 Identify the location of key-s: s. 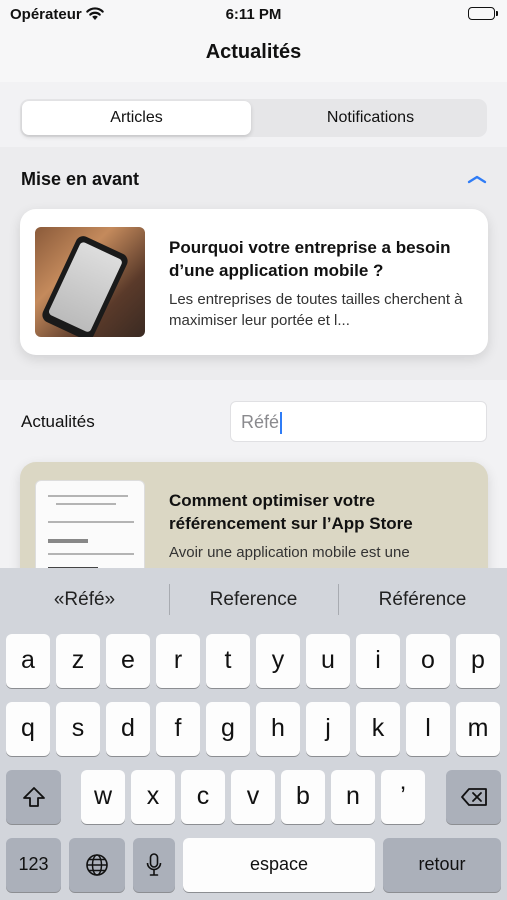
(78, 729).